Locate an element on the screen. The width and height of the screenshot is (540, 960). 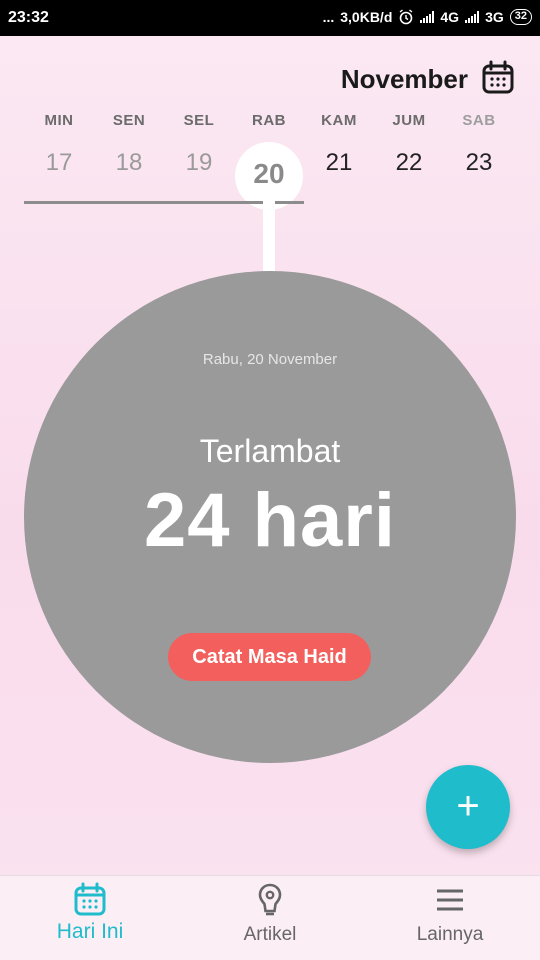
day-number: 19 is located at coordinates (199, 162).